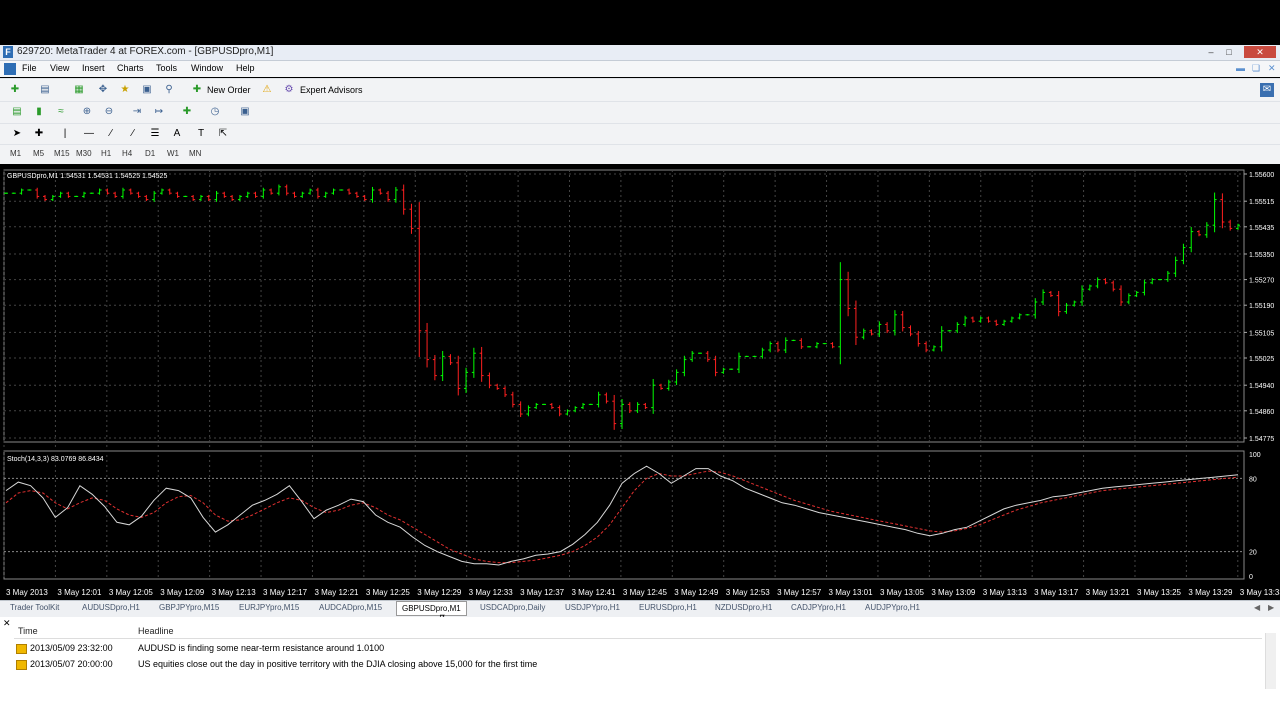 The width and height of the screenshot is (1280, 720). I want to click on crosshair-icon: ✚, so click(39, 134).